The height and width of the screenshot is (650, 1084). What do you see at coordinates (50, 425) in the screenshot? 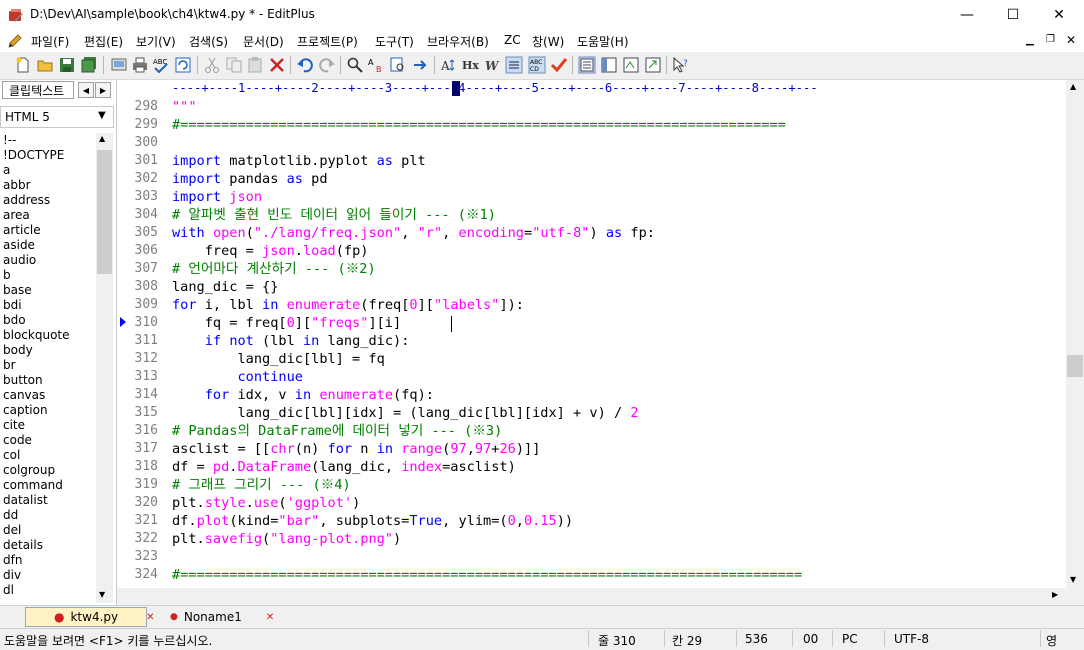
I see `cliptext-item: cite` at bounding box center [50, 425].